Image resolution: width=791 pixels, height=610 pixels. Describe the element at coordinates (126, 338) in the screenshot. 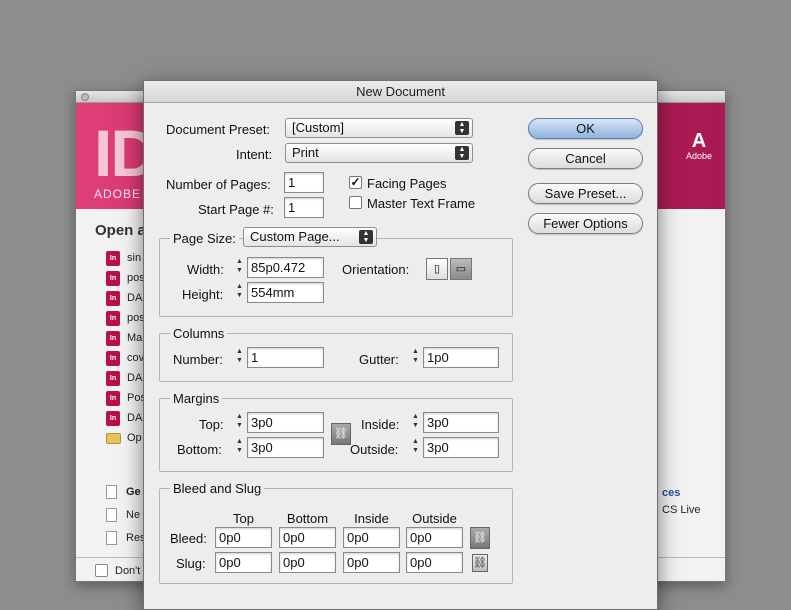

I see `recent-file-item: In Ma` at that location.